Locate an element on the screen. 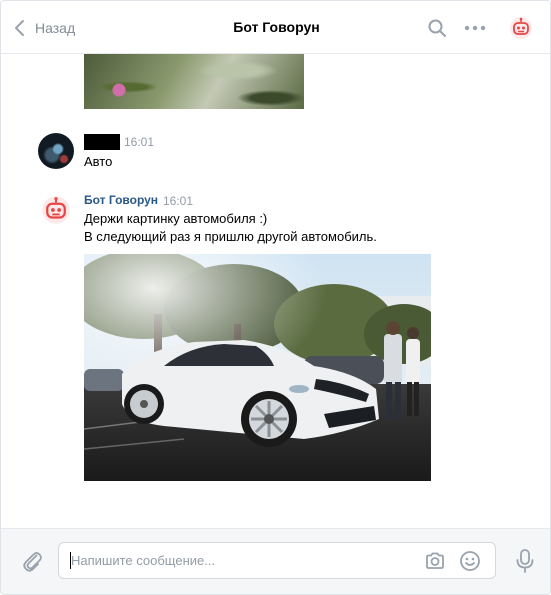  message-input-field is located at coordinates (277, 560).